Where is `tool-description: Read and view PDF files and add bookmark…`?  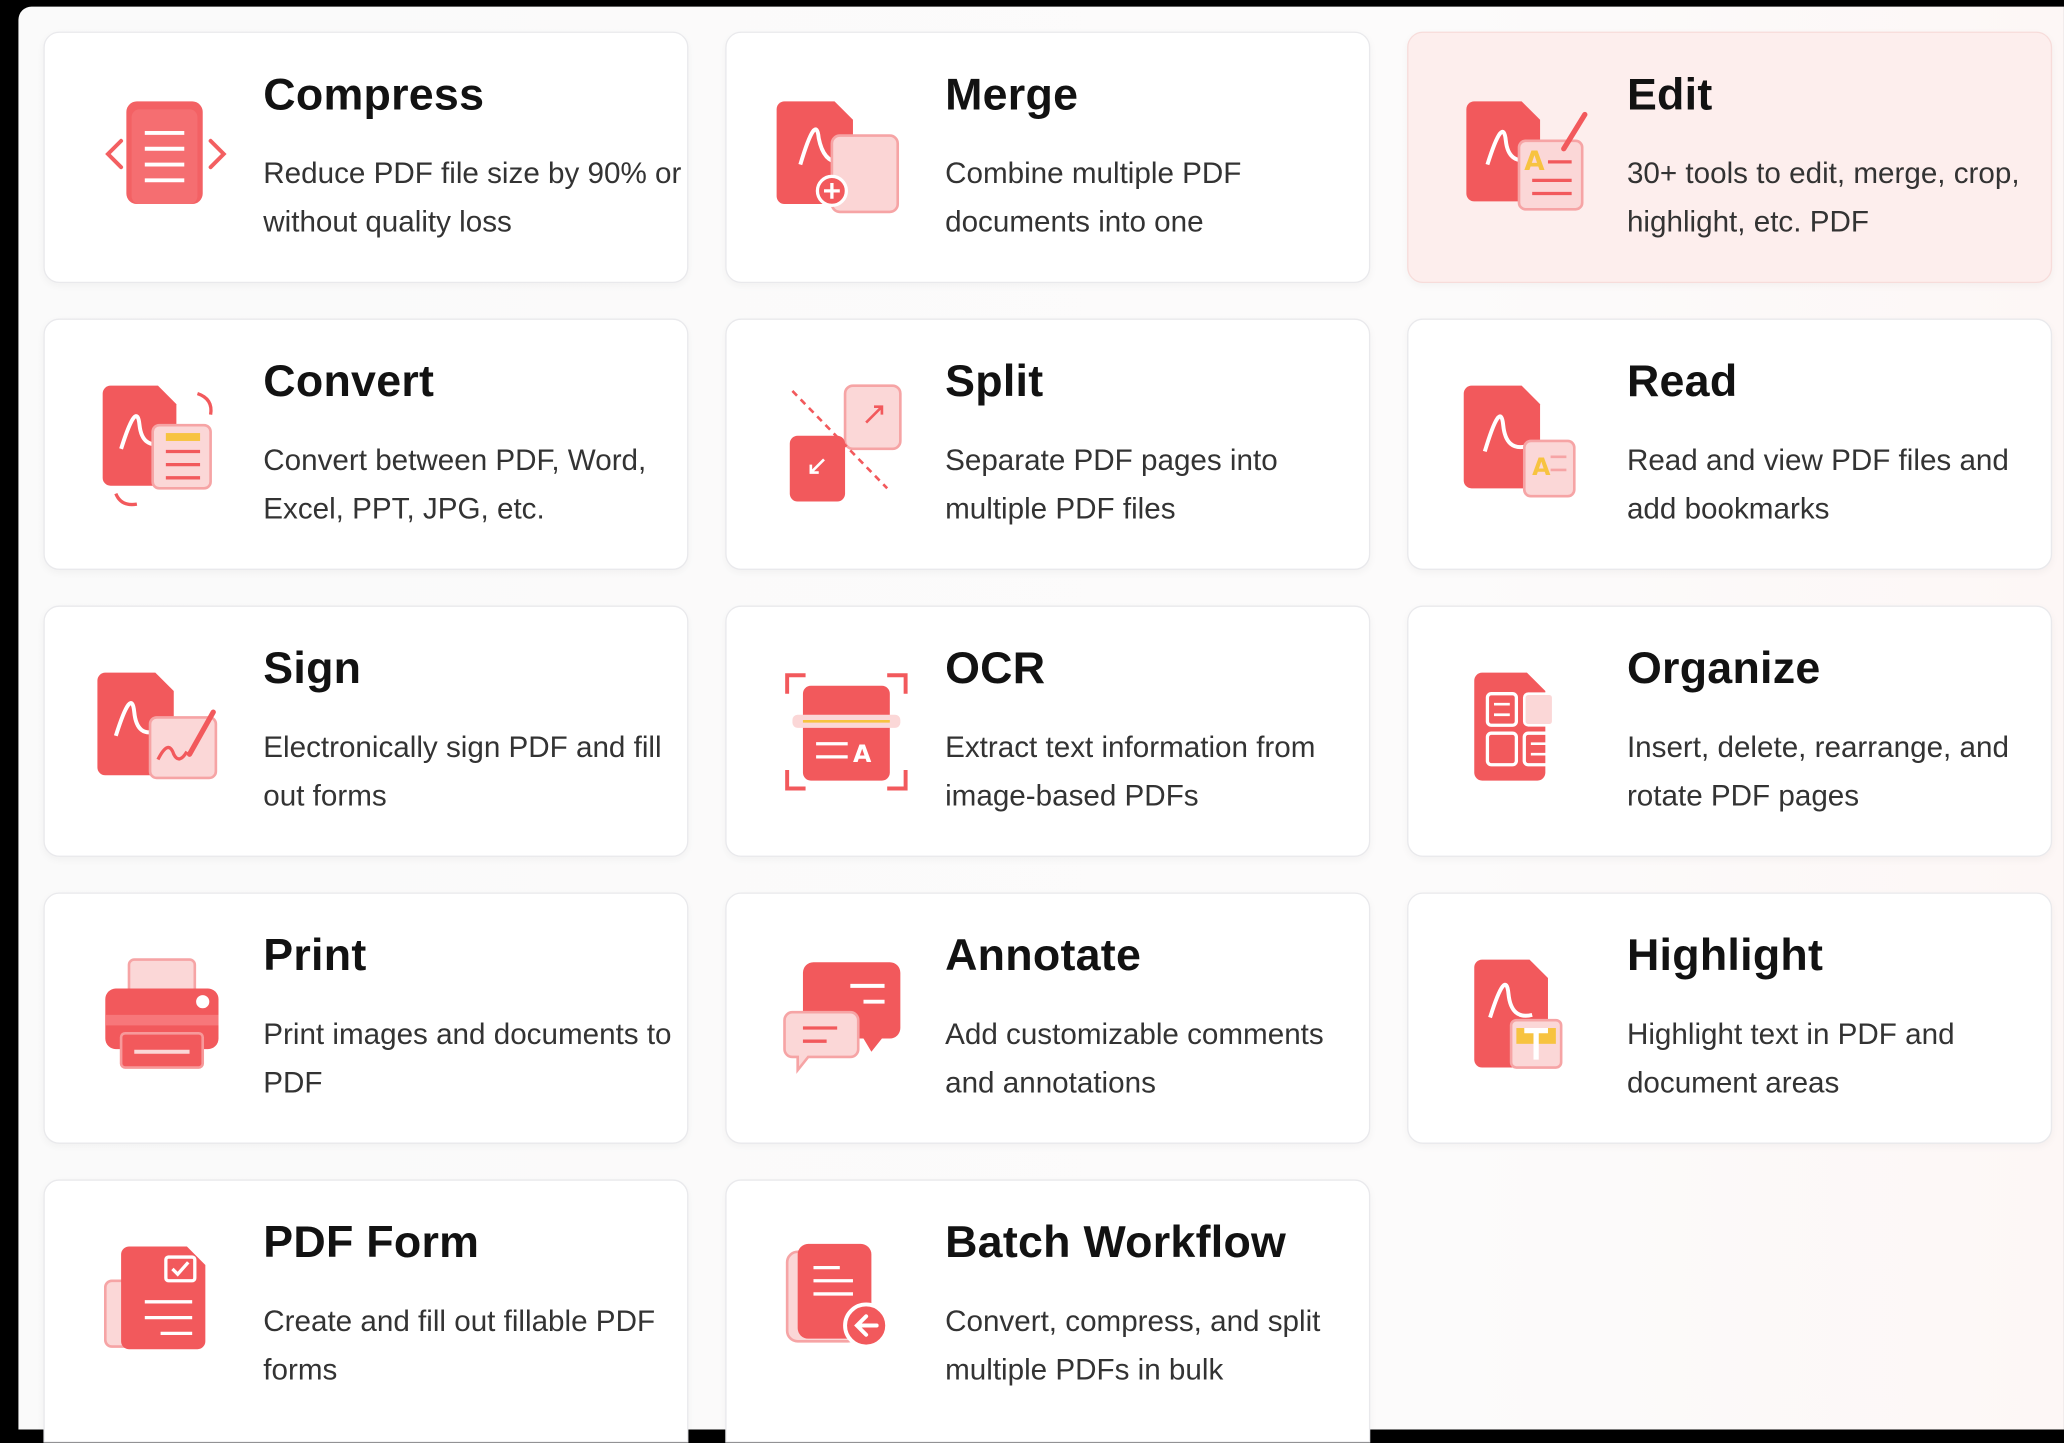
tool-description: Read and view PDF files and add bookmark… is located at coordinates (1817, 484).